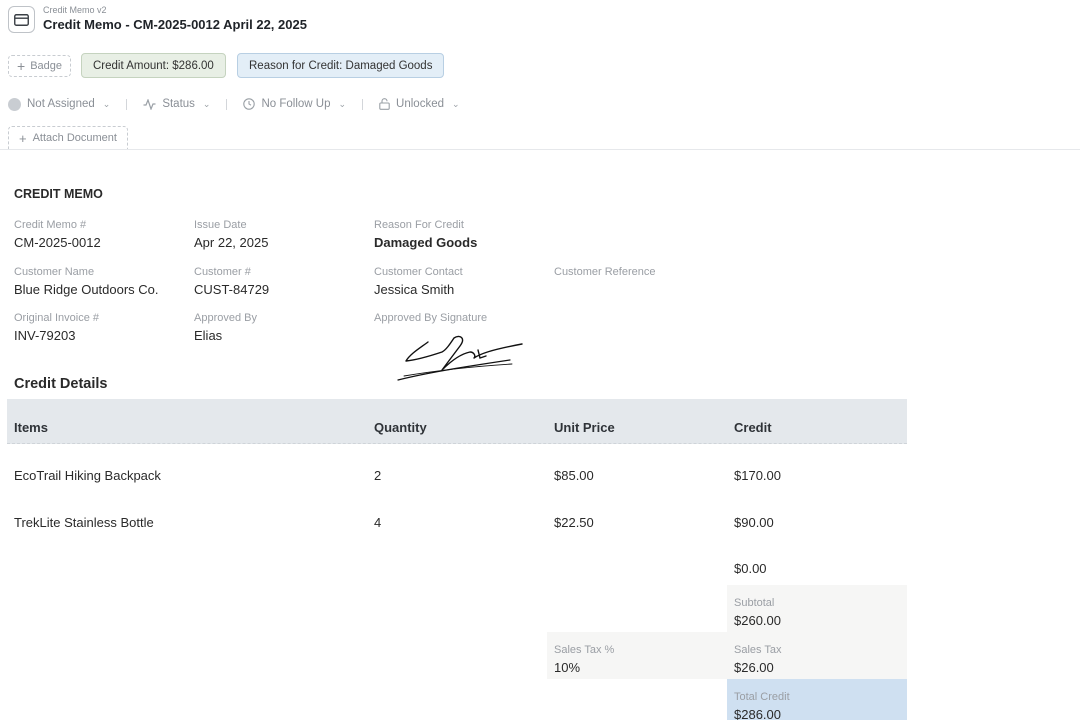 The width and height of the screenshot is (1080, 720). Describe the element at coordinates (46, 66) in the screenshot. I see `add-badge-label: Badge` at that location.